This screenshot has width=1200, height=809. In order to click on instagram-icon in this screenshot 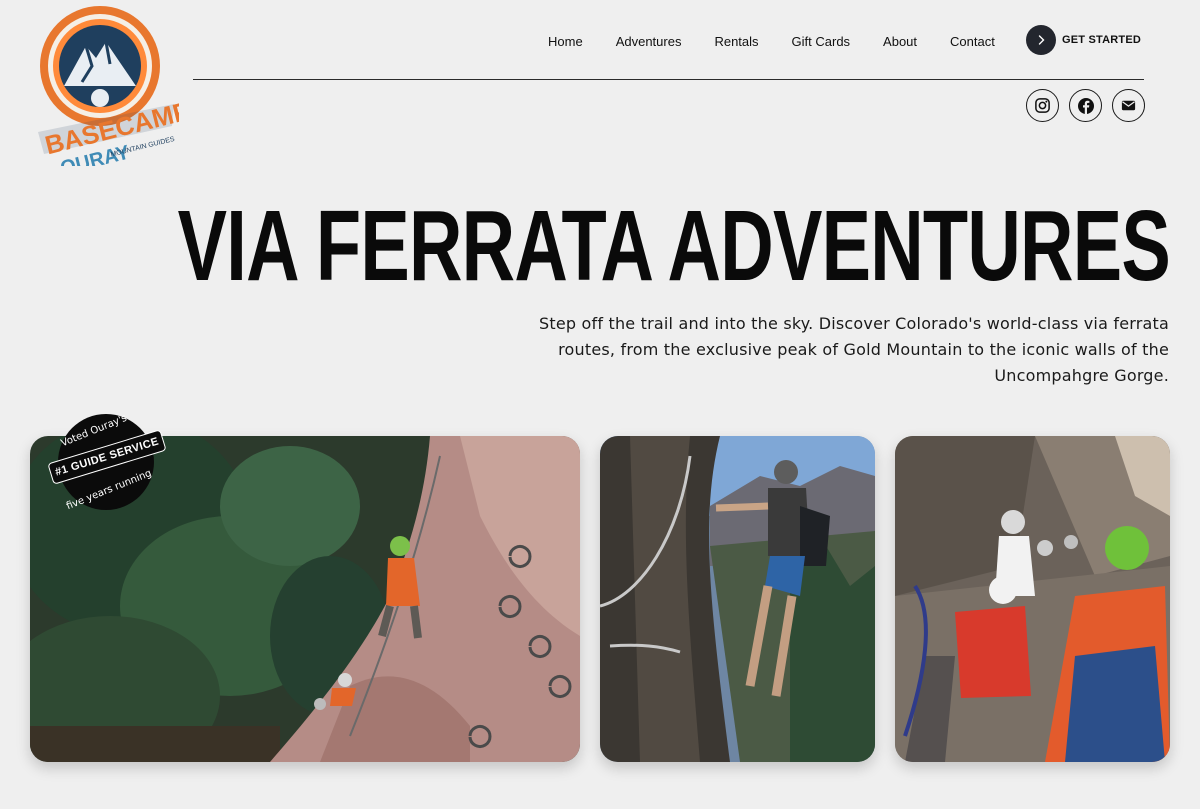, I will do `click(1042, 105)`.